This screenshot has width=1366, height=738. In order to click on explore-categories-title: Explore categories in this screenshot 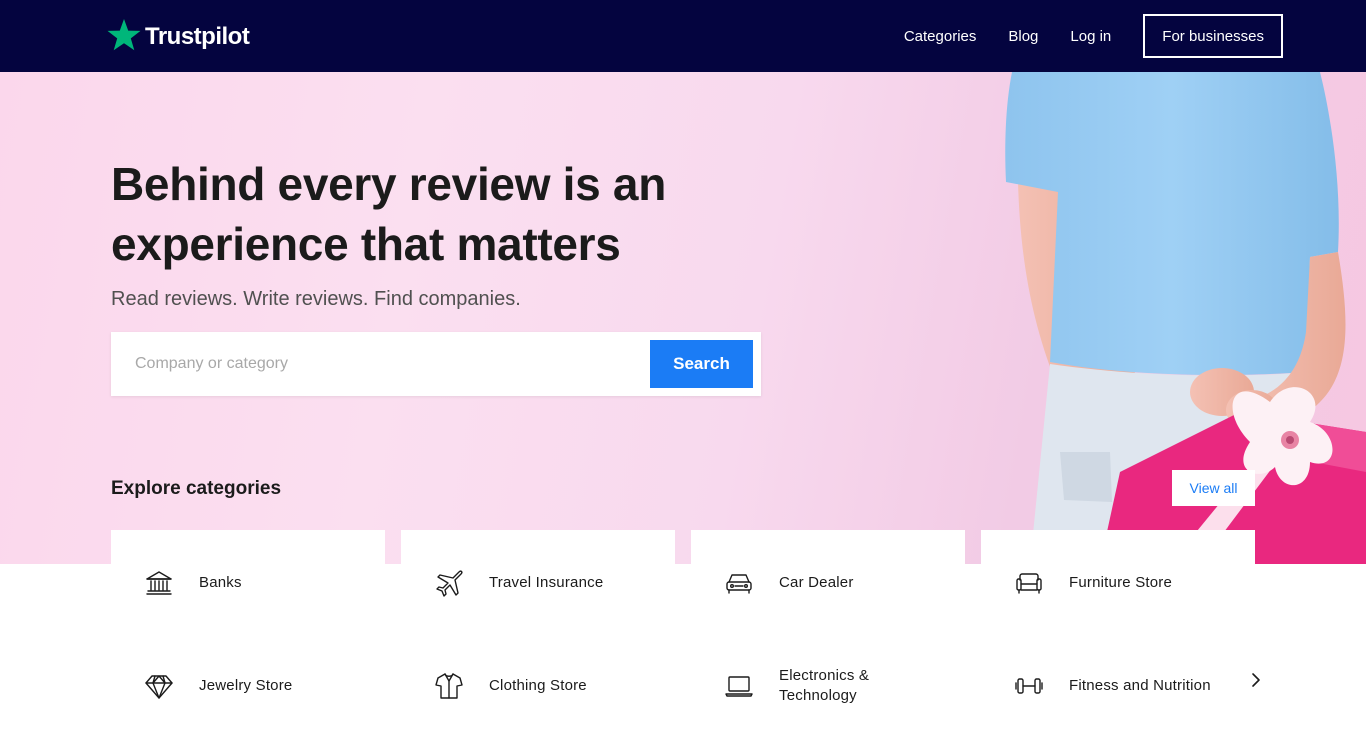, I will do `click(196, 488)`.